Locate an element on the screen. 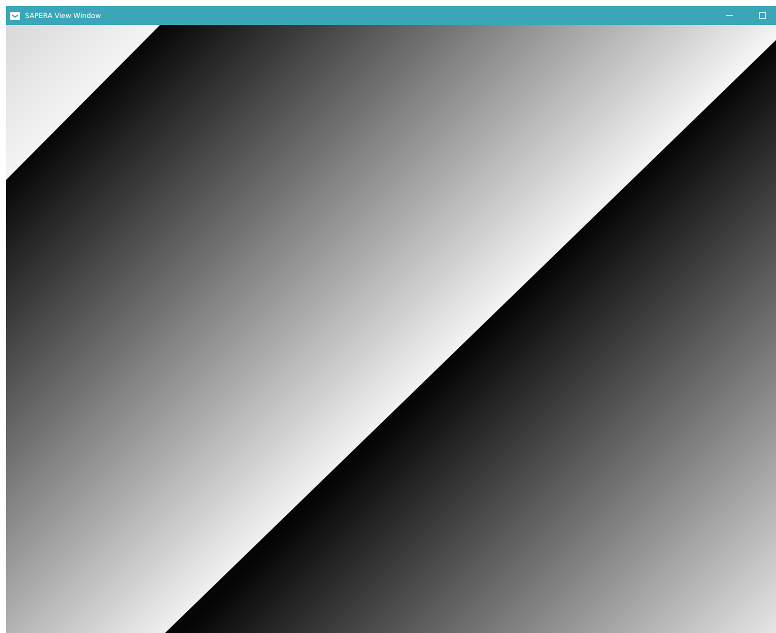 Image resolution: width=776 pixels, height=633 pixels. minimize-icon is located at coordinates (729, 15).